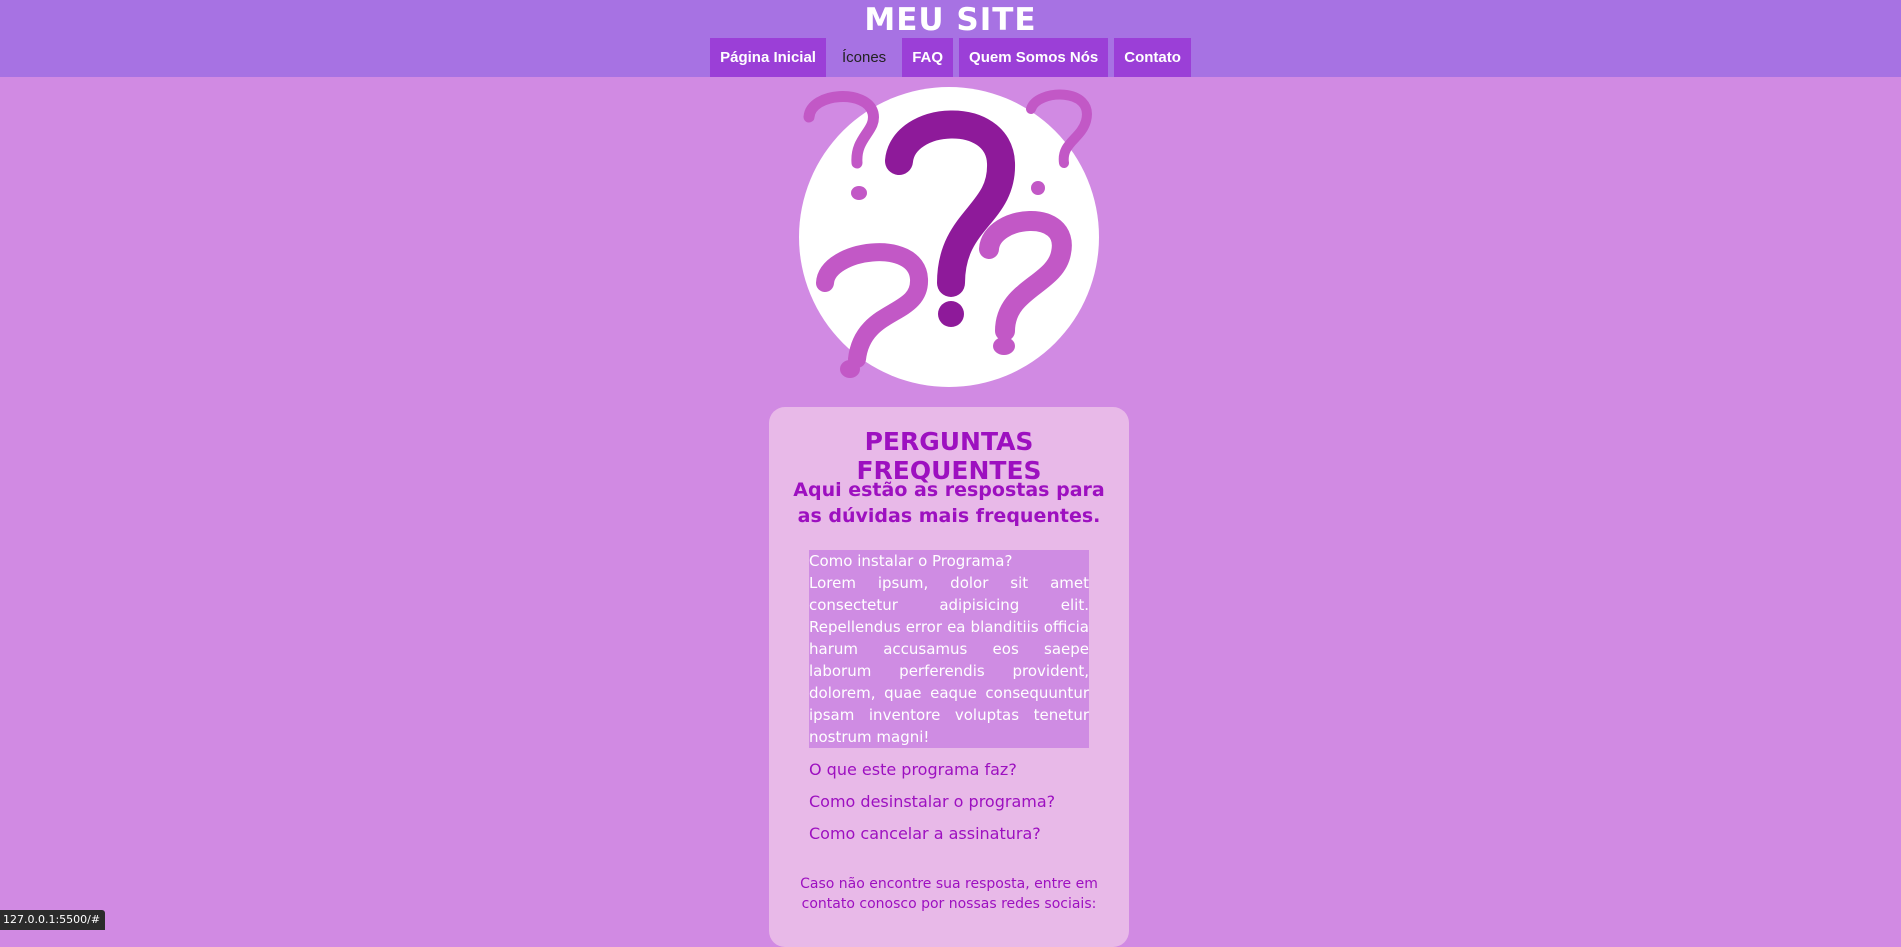 The width and height of the screenshot is (1901, 947). What do you see at coordinates (949, 237) in the screenshot?
I see `question-marks-icon` at bounding box center [949, 237].